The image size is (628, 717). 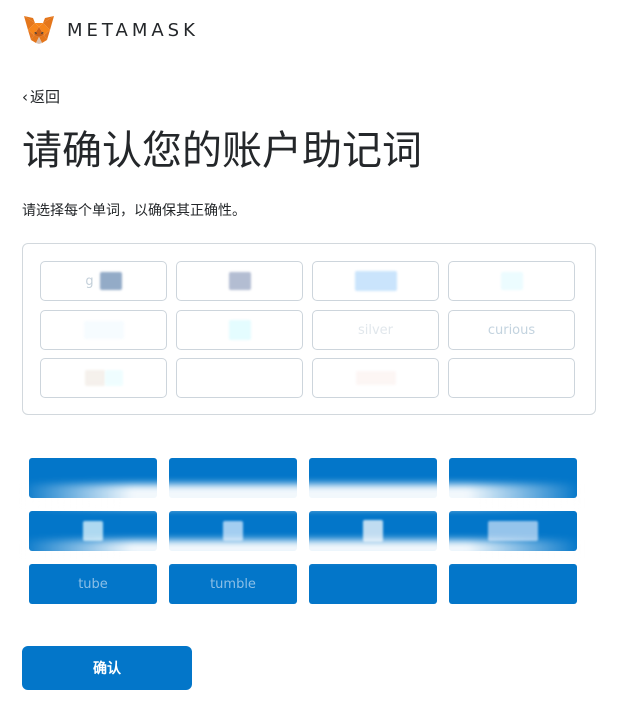 I want to click on back-link: ‹ 返回, so click(x=41, y=96).